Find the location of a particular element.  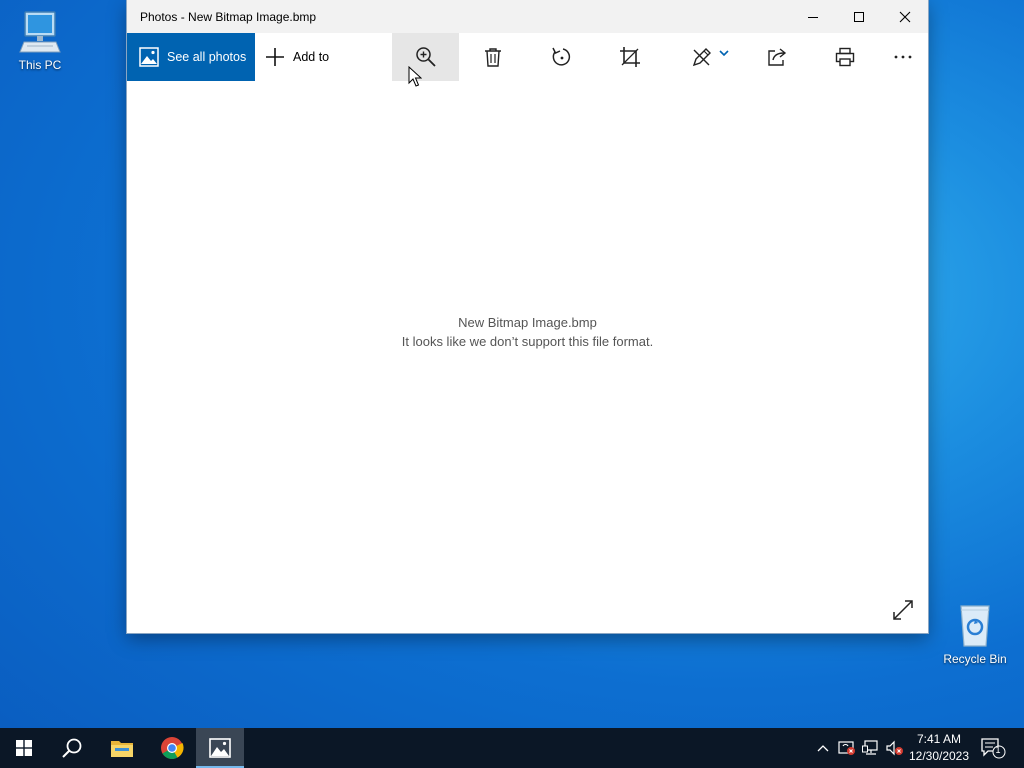

taskbar-chrome is located at coordinates (172, 748).